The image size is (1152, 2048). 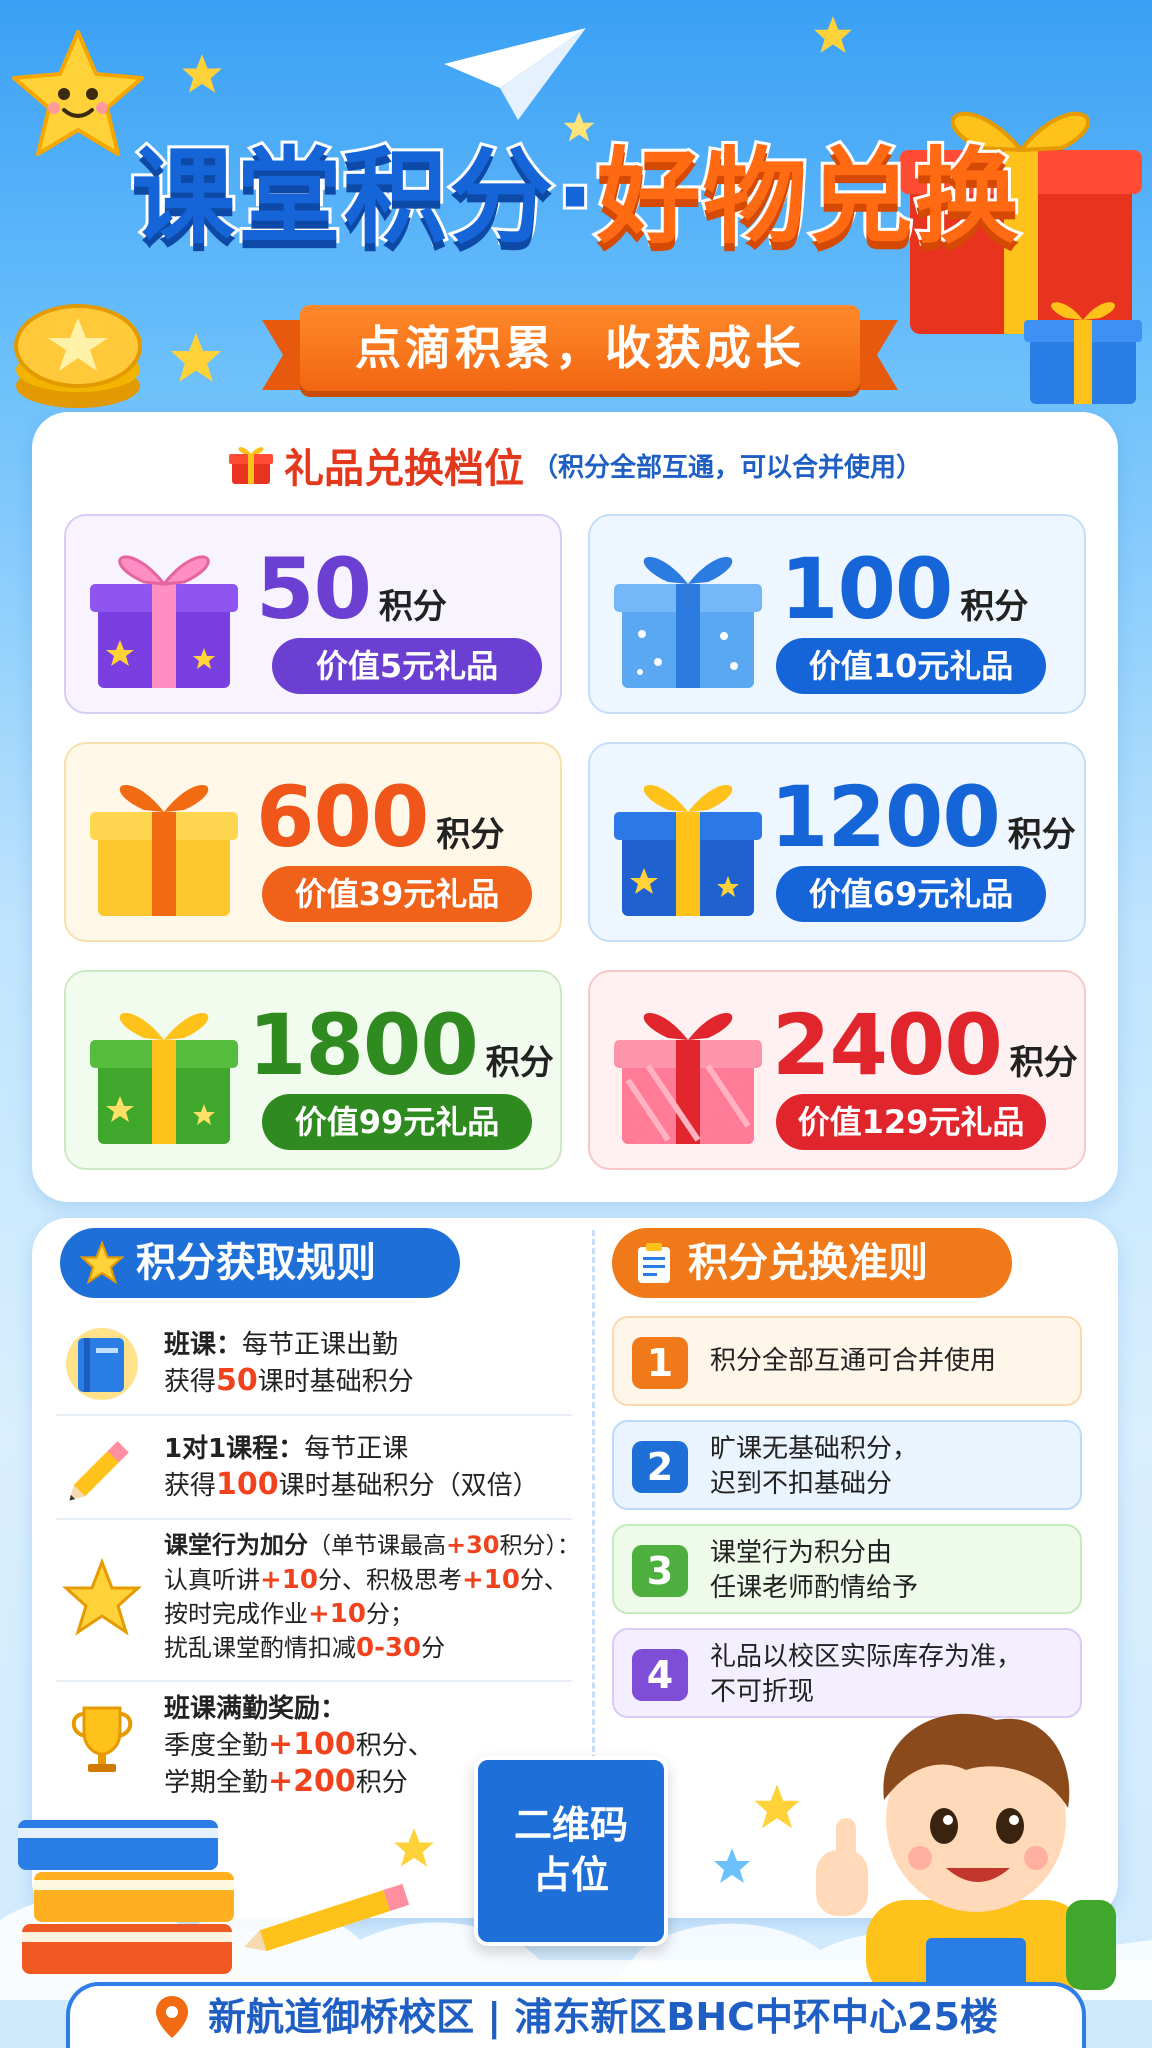 I want to click on rule-line: 认真听讲, so click(x=212, y=1580).